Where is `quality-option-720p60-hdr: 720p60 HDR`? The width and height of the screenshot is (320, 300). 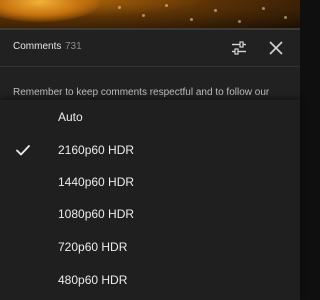
quality-option-720p60-hdr: 720p60 HDR is located at coordinates (150, 247).